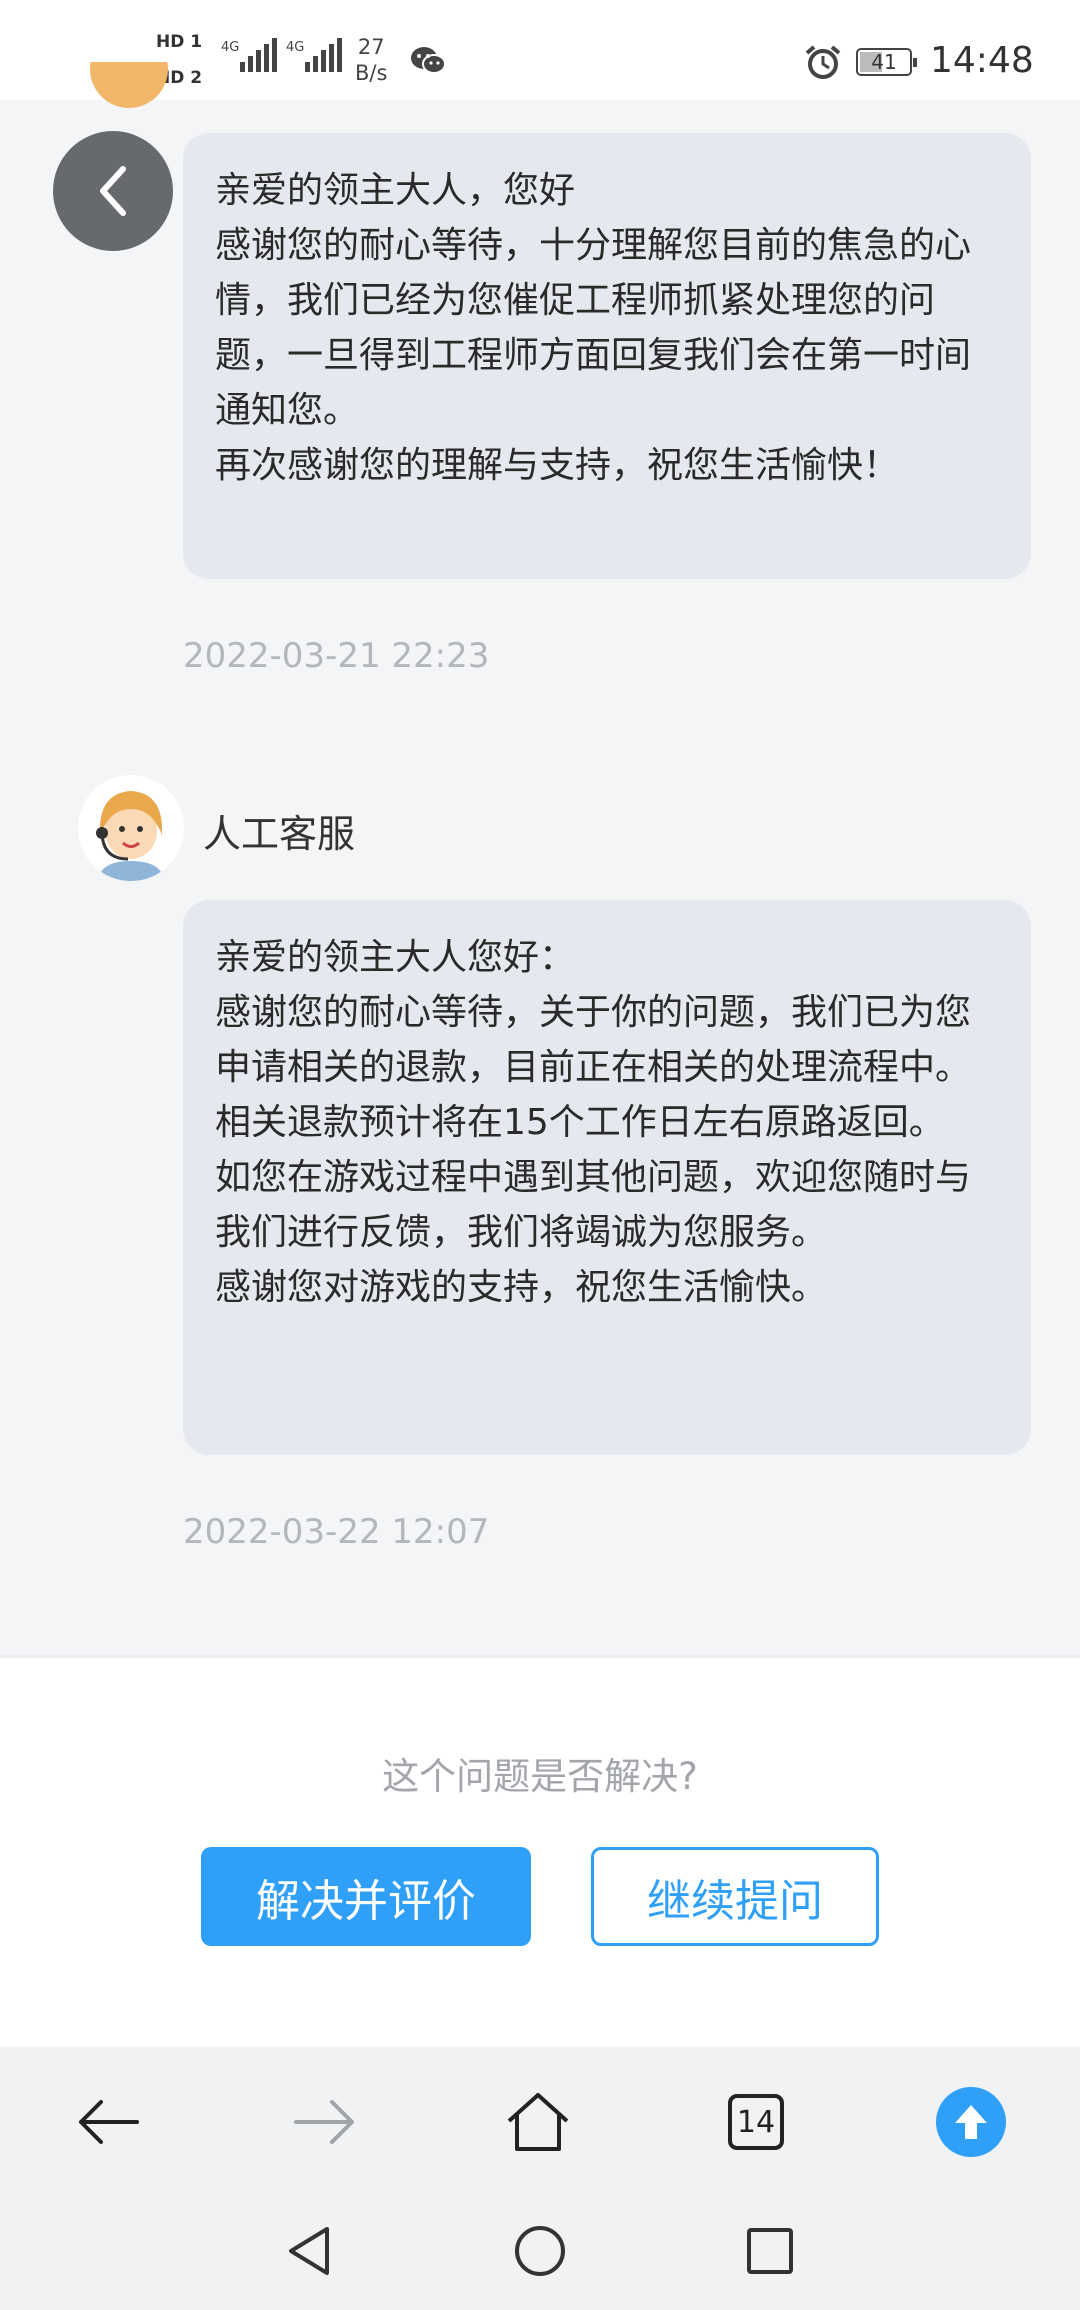 The width and height of the screenshot is (1080, 2310). I want to click on network-type-2: 4G, so click(295, 47).